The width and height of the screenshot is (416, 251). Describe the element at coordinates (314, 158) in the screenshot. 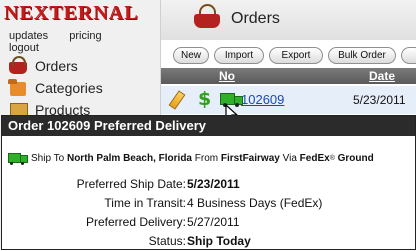

I see `carrier-name: FedEx` at that location.